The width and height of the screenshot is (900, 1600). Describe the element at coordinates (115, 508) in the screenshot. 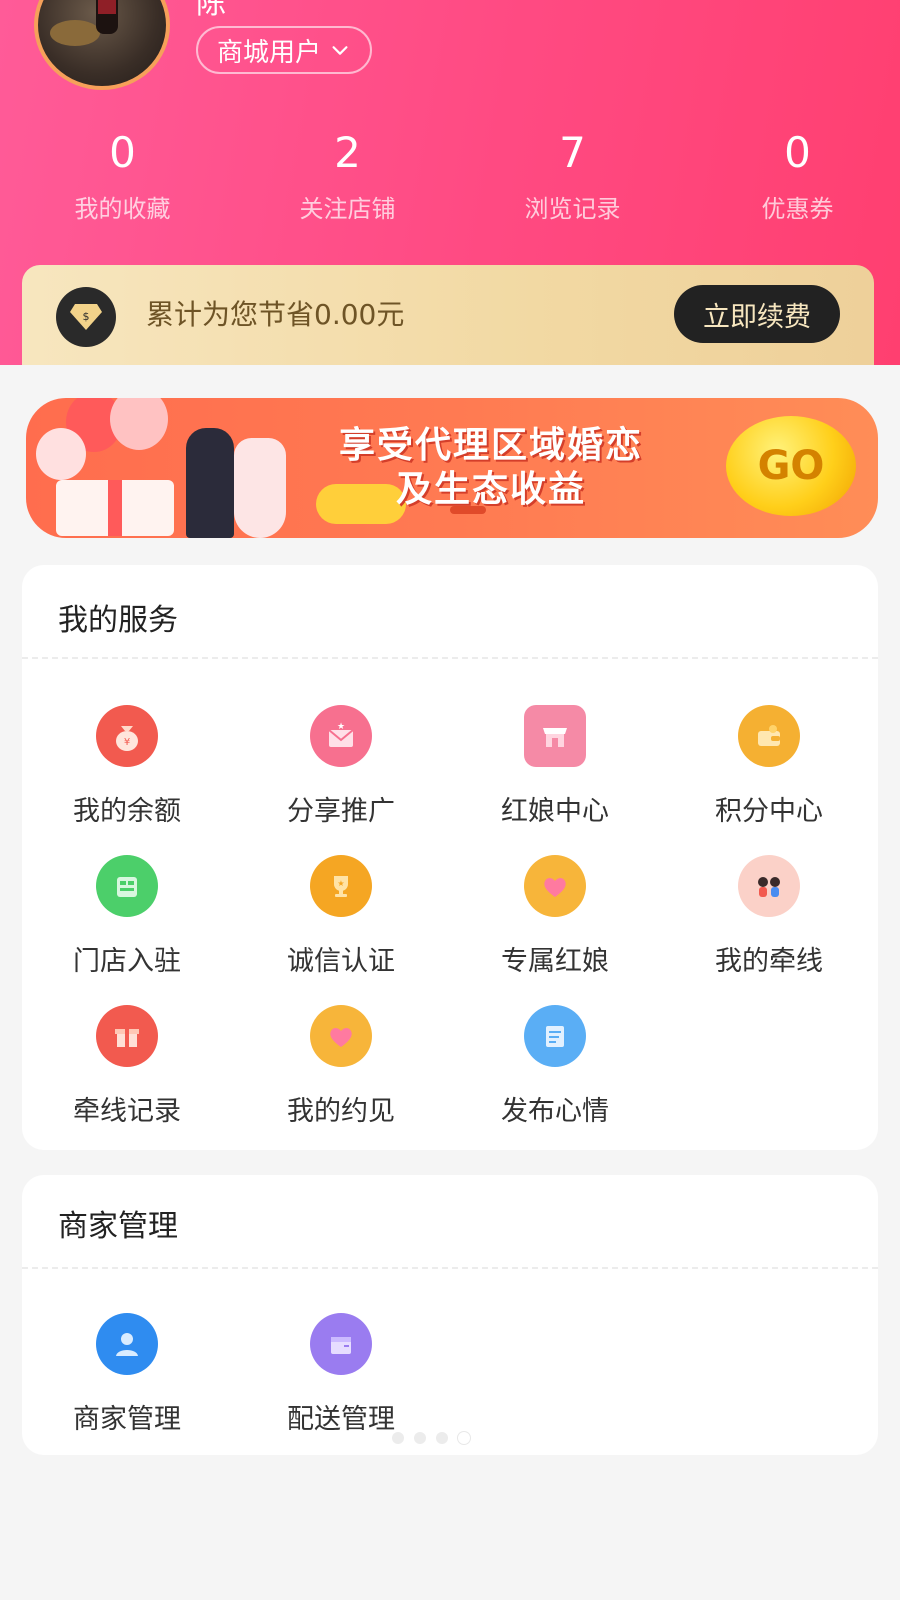

I see `gift-decoration` at that location.